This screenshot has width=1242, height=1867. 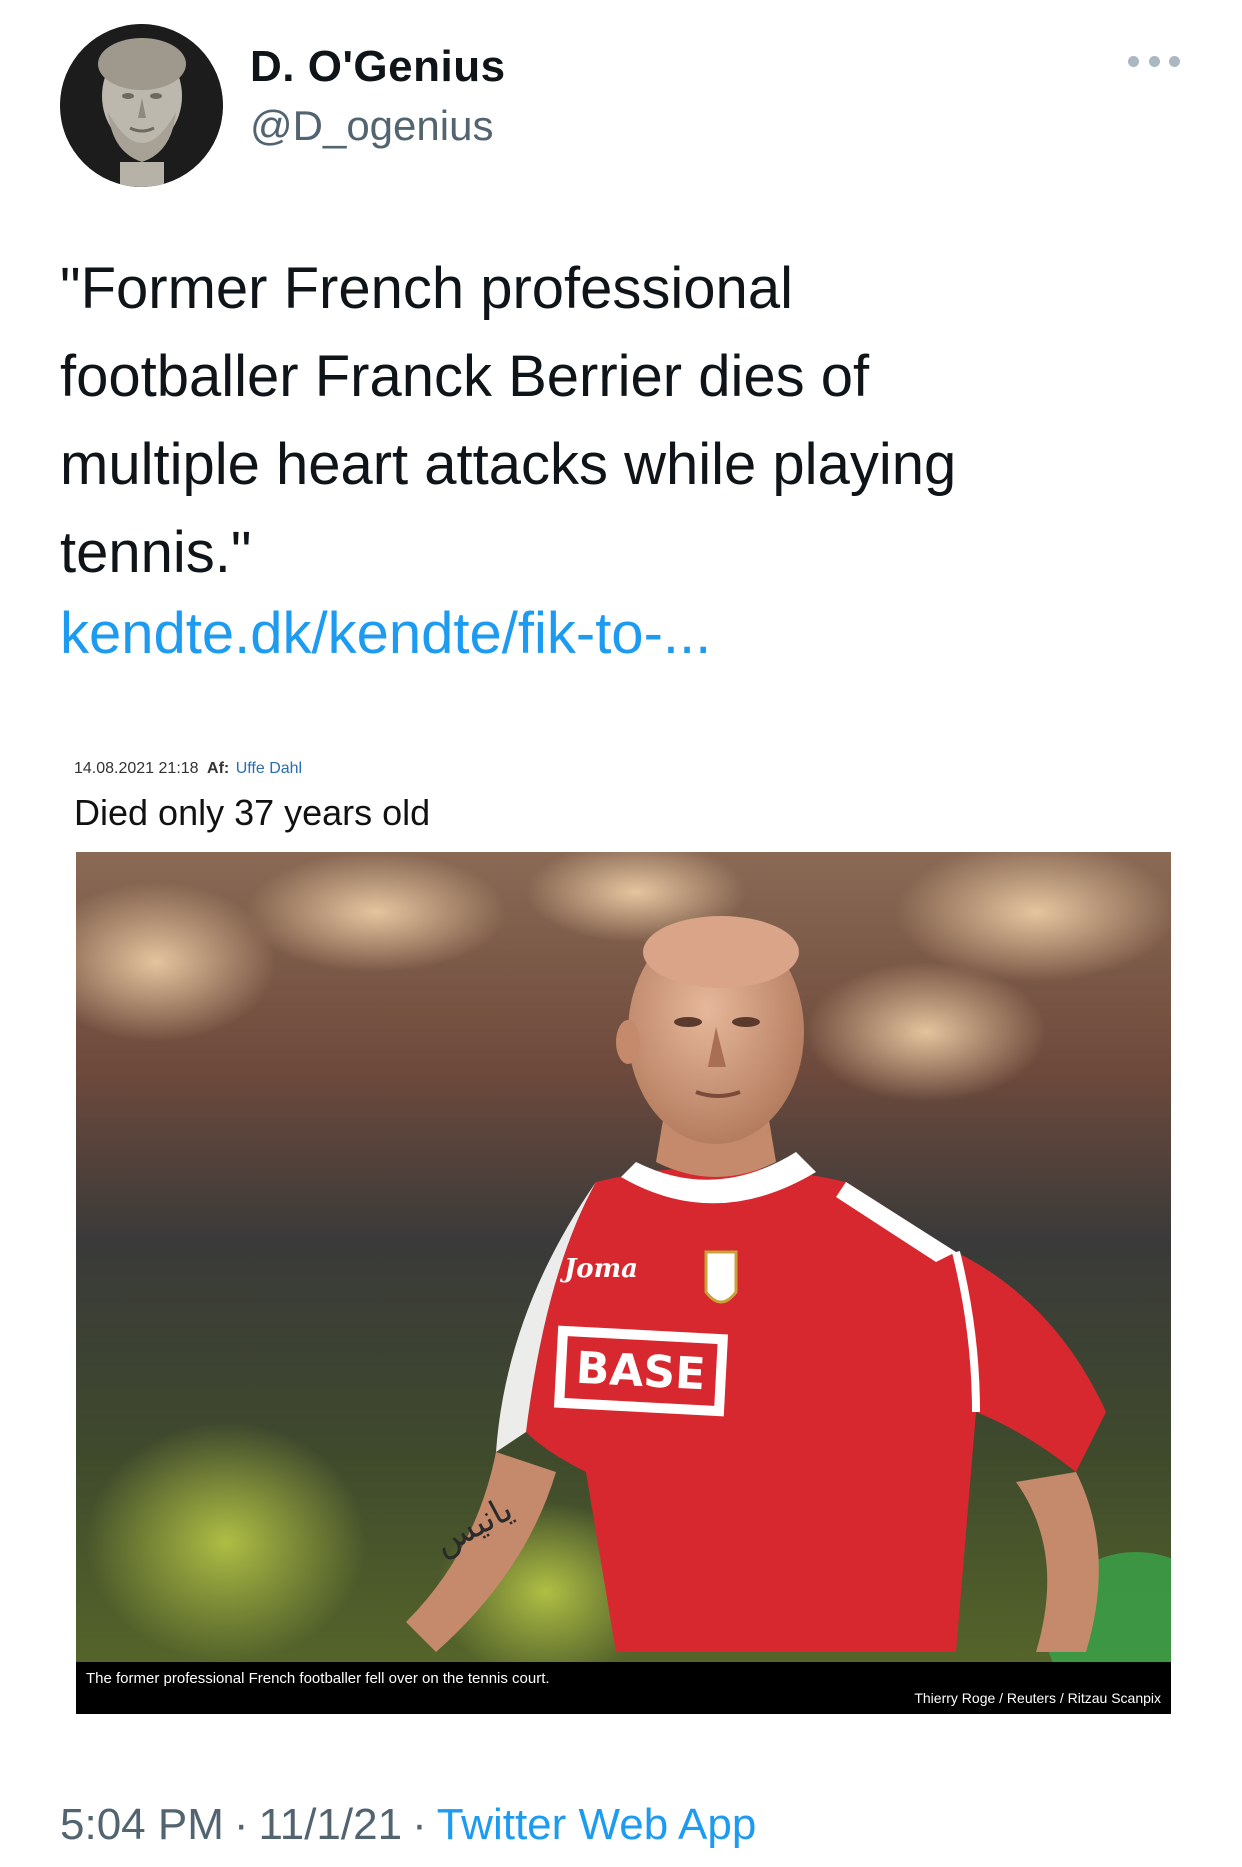 What do you see at coordinates (597, 1824) in the screenshot?
I see `tweet-source: Twitter Web App` at bounding box center [597, 1824].